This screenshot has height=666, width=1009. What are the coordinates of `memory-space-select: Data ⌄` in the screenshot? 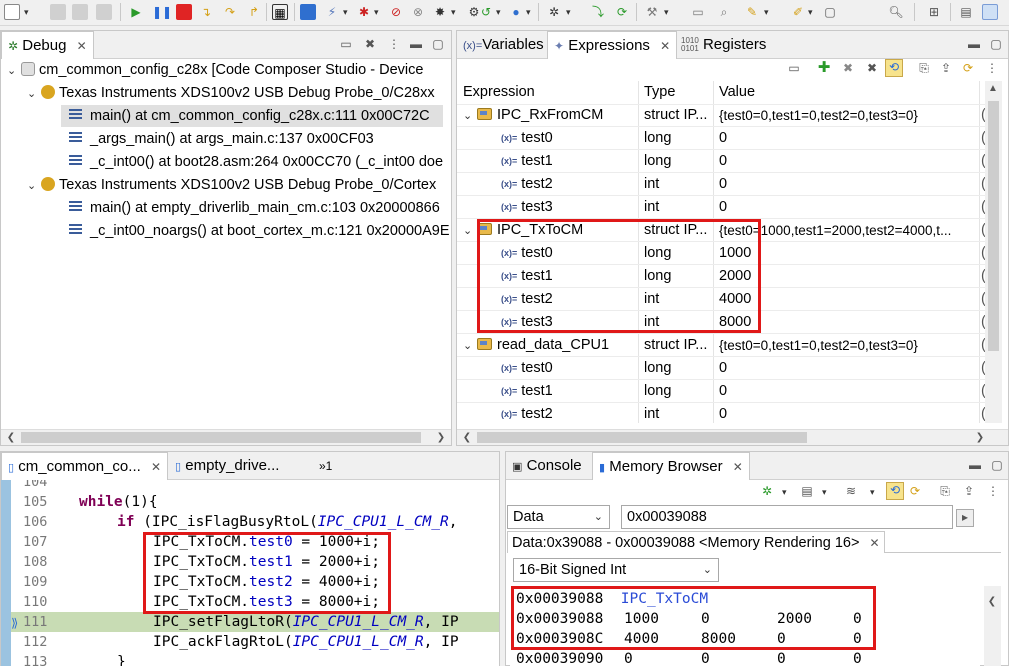 It's located at (558, 517).